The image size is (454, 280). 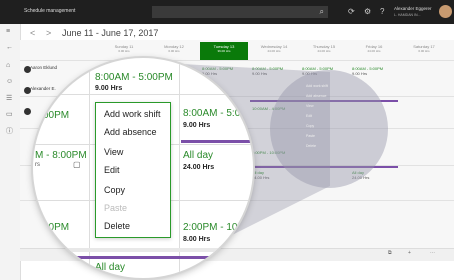 What do you see at coordinates (143, 94) in the screenshot?
I see `row-divider` at bounding box center [143, 94].